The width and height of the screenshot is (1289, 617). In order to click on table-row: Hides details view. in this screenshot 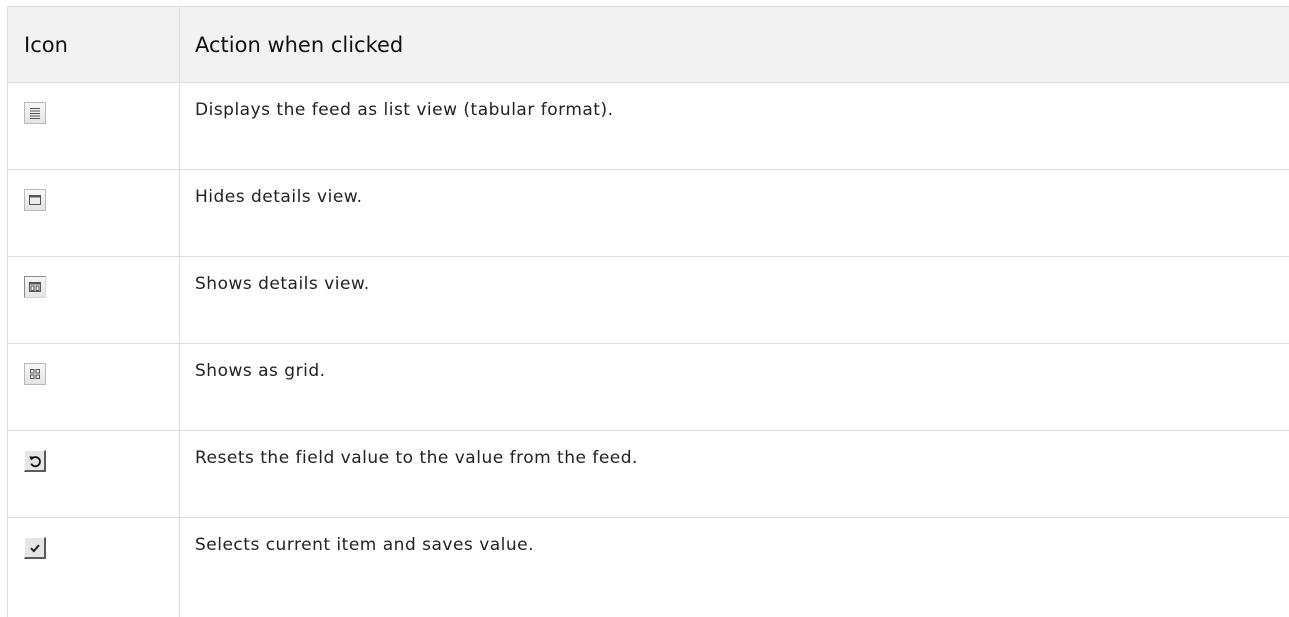, I will do `click(648, 213)`.